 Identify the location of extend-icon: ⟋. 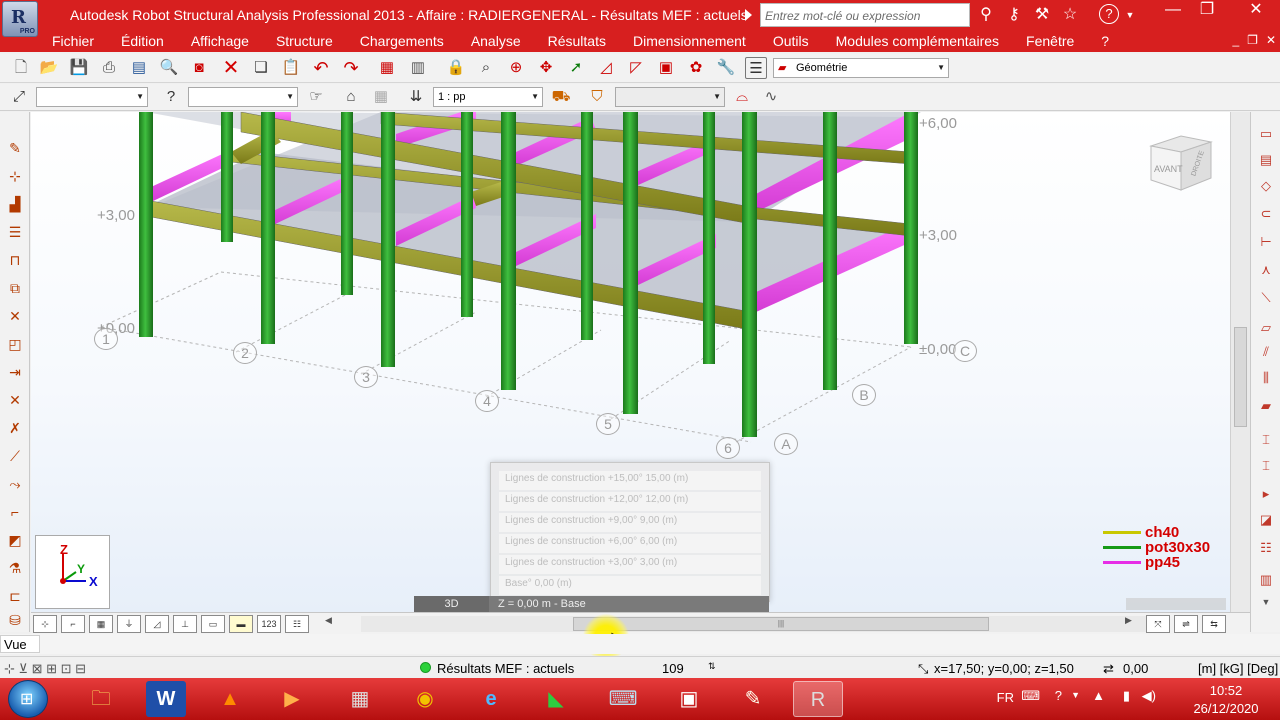
(15, 456).